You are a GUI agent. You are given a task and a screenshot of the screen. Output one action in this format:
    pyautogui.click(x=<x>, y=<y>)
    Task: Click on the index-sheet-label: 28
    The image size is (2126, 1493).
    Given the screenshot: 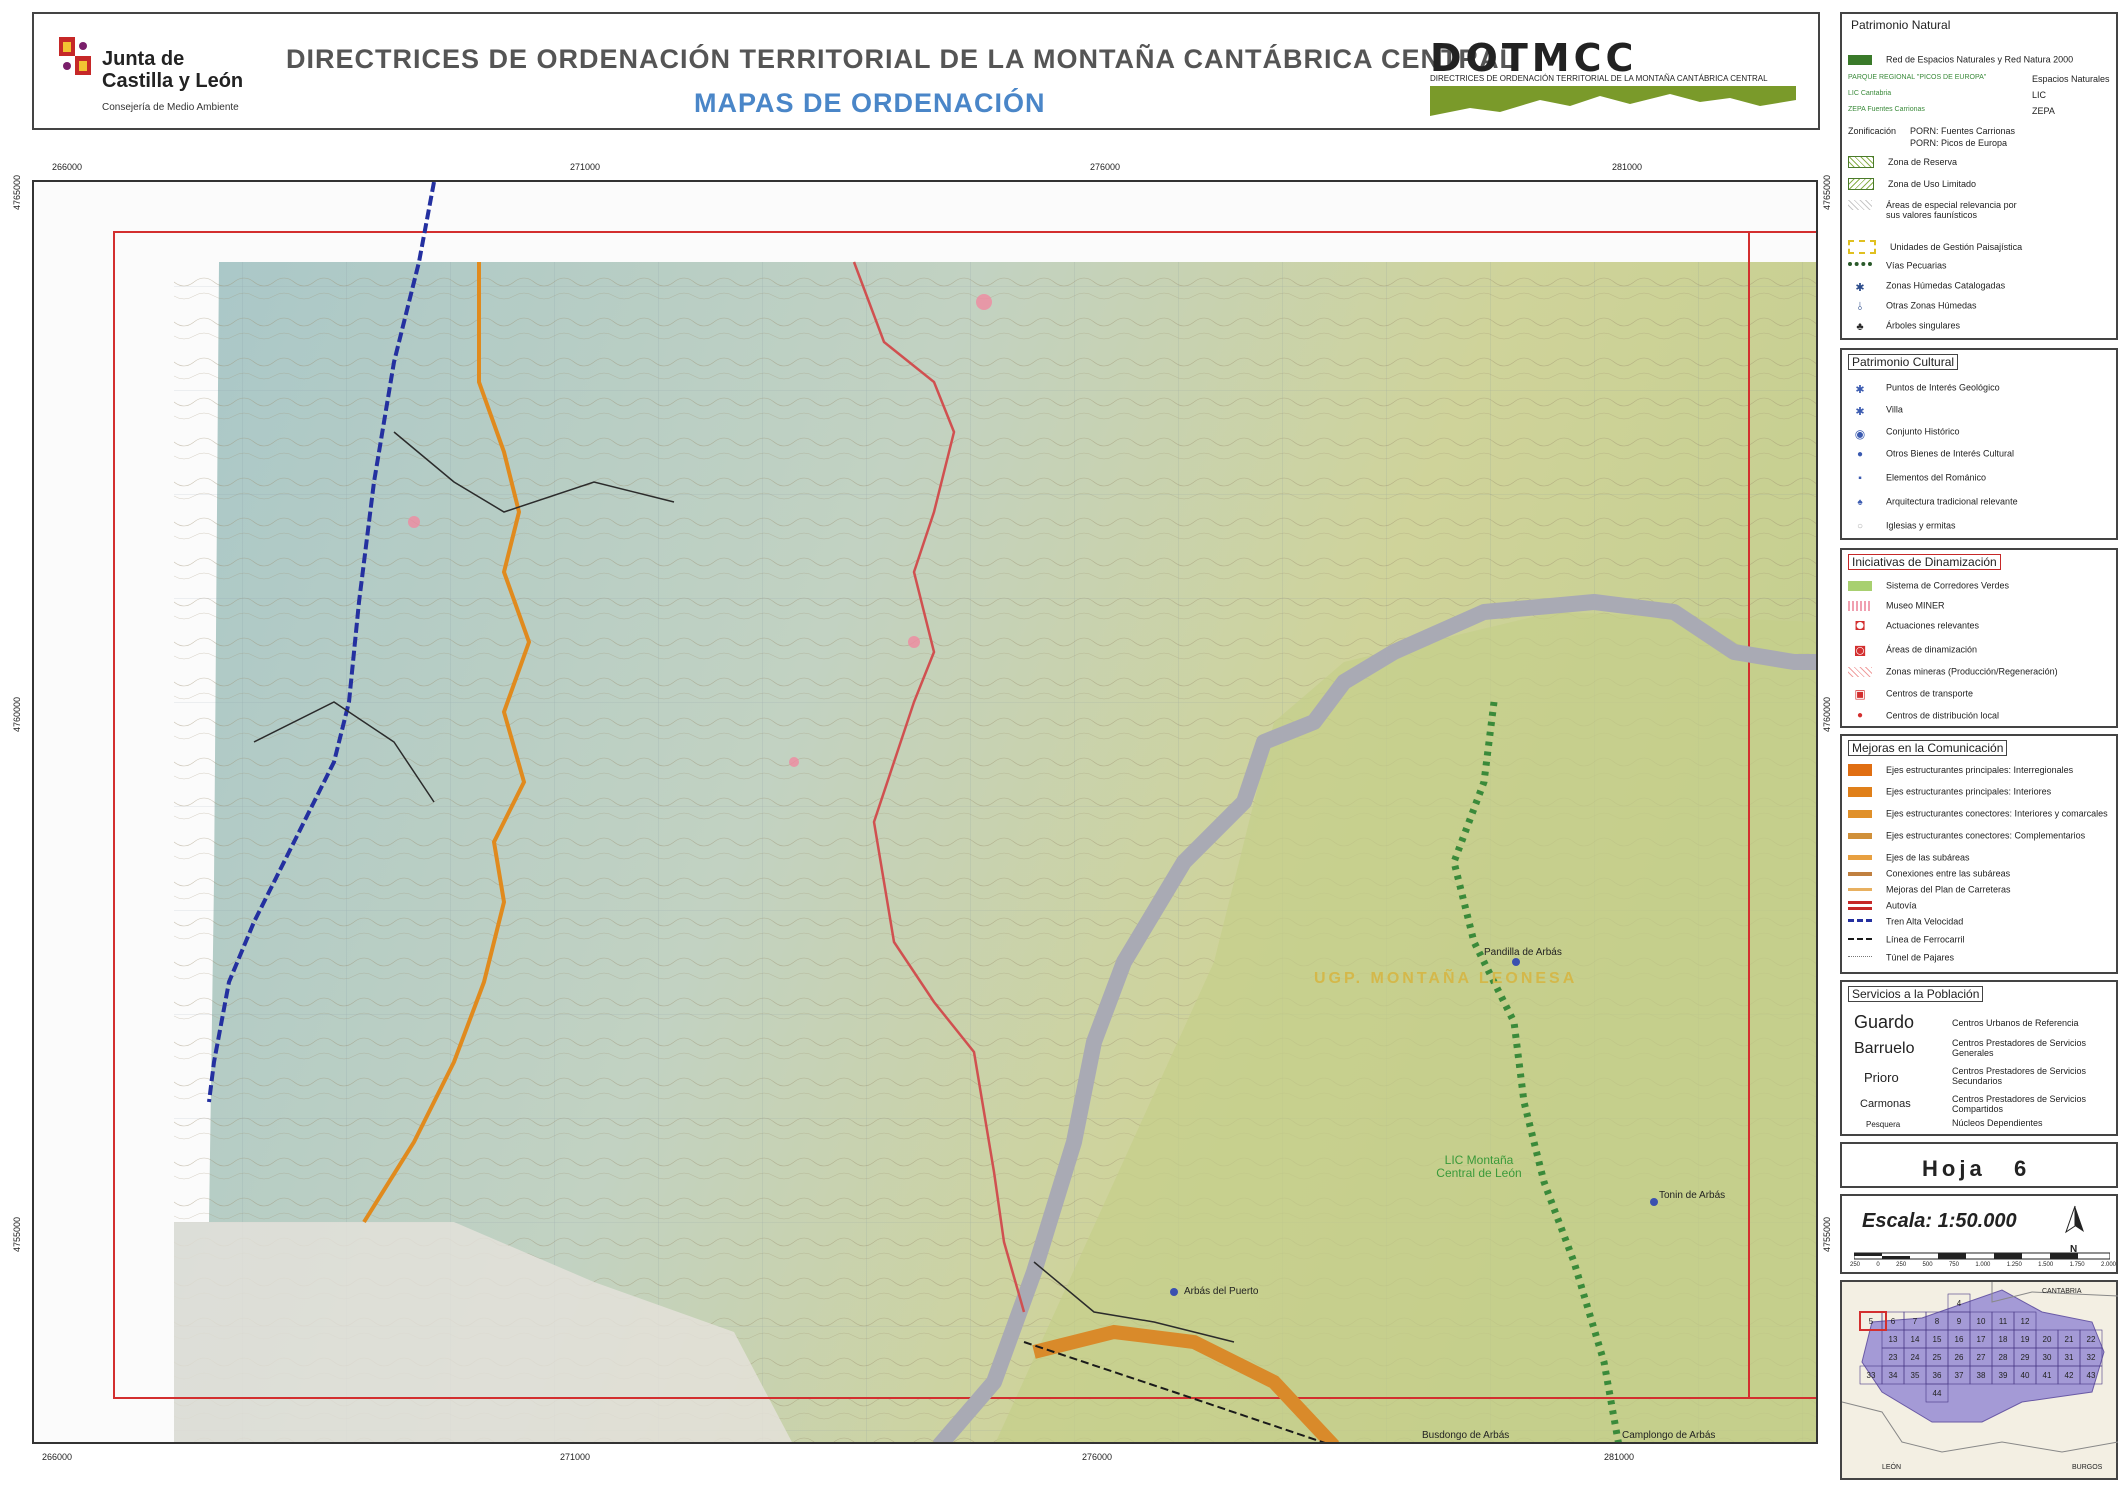 What is the action you would take?
    pyautogui.click(x=2003, y=1357)
    